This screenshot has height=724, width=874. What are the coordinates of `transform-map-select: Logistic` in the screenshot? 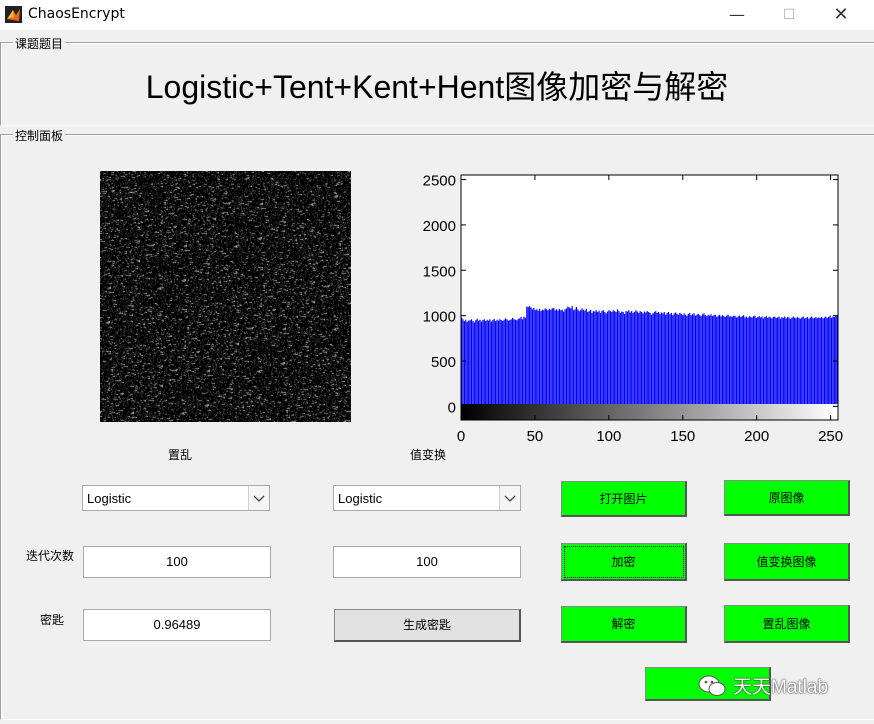 It's located at (427, 498).